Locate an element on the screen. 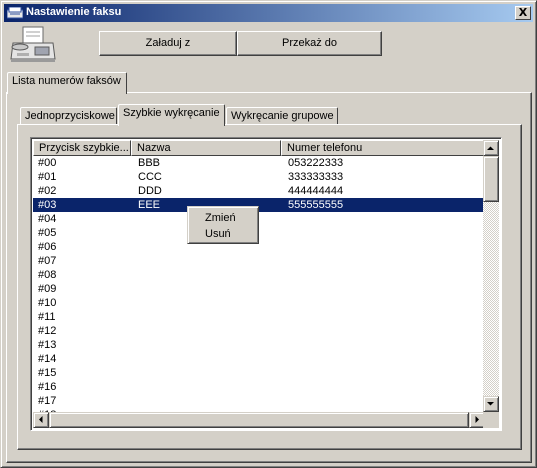 The width and height of the screenshot is (537, 468). speed-key-cell: #17 is located at coordinates (47, 401).